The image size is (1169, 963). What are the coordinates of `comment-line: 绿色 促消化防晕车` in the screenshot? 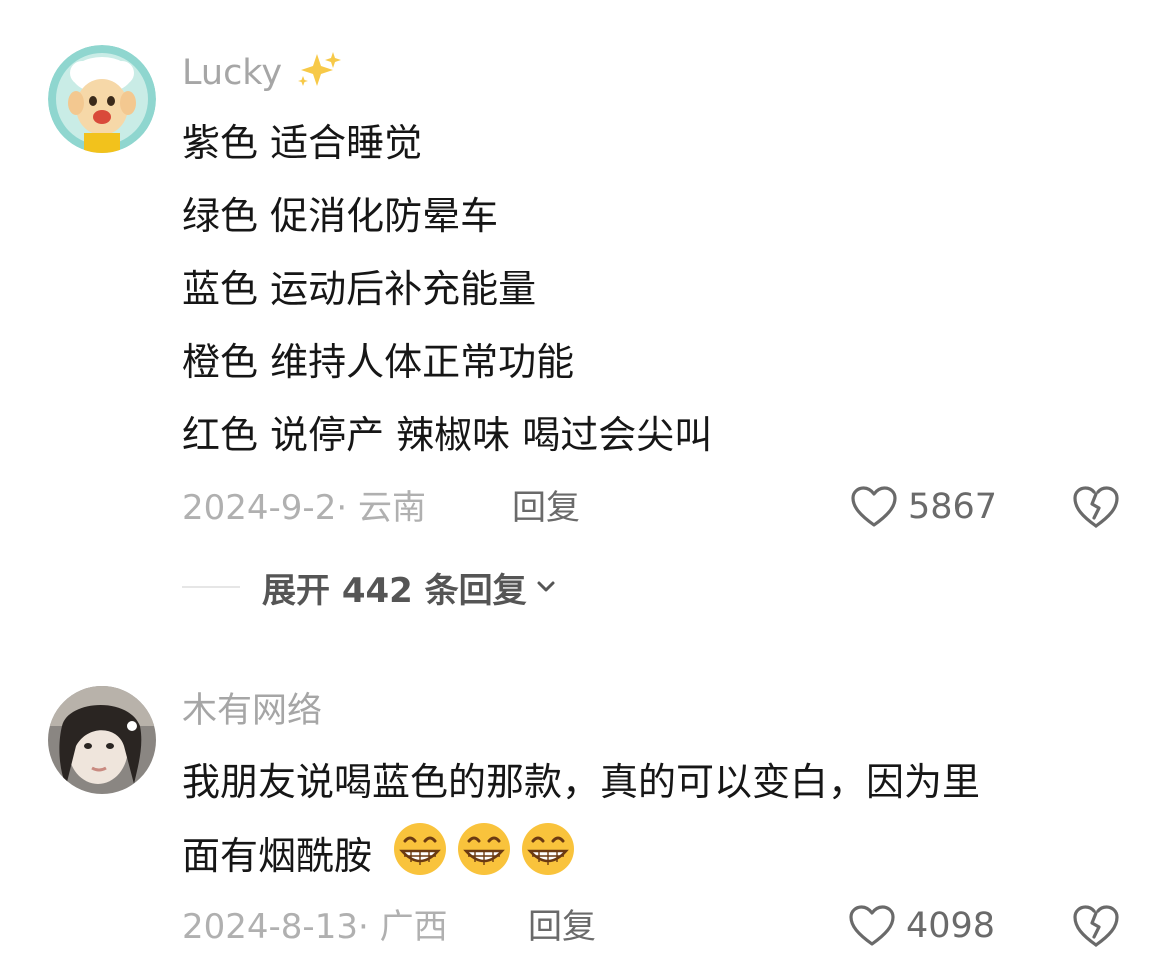 It's located at (340, 216).